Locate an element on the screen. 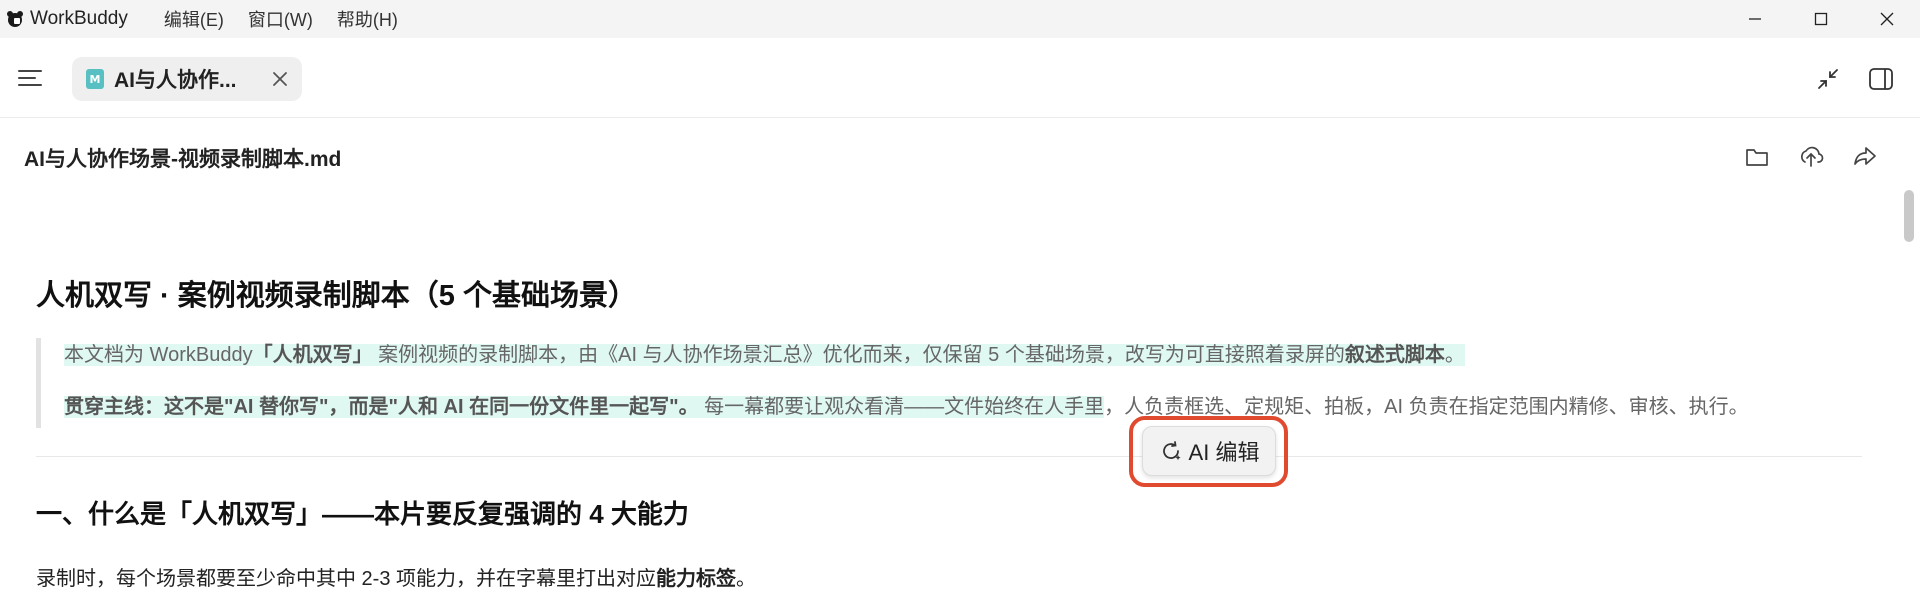 Image resolution: width=1920 pixels, height=614 pixels. hamburger-menu-icon is located at coordinates (30, 78).